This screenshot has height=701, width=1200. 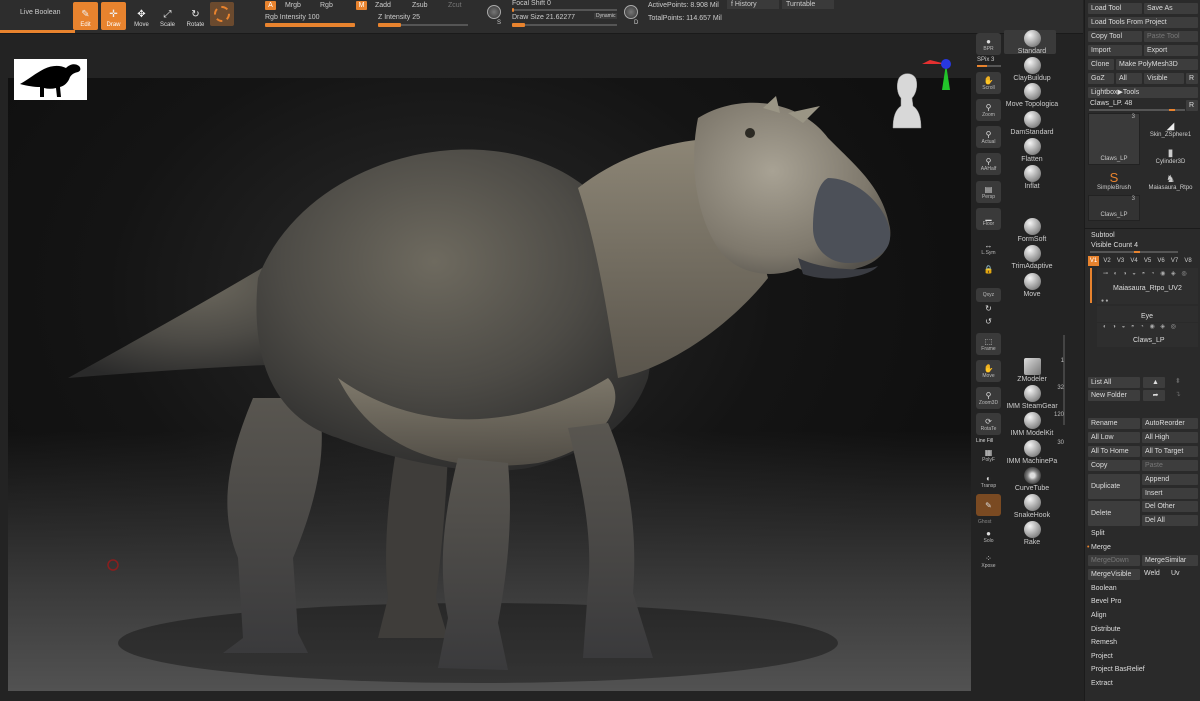 What do you see at coordinates (906, 100) in the screenshot?
I see `navigation-head-gizmo` at bounding box center [906, 100].